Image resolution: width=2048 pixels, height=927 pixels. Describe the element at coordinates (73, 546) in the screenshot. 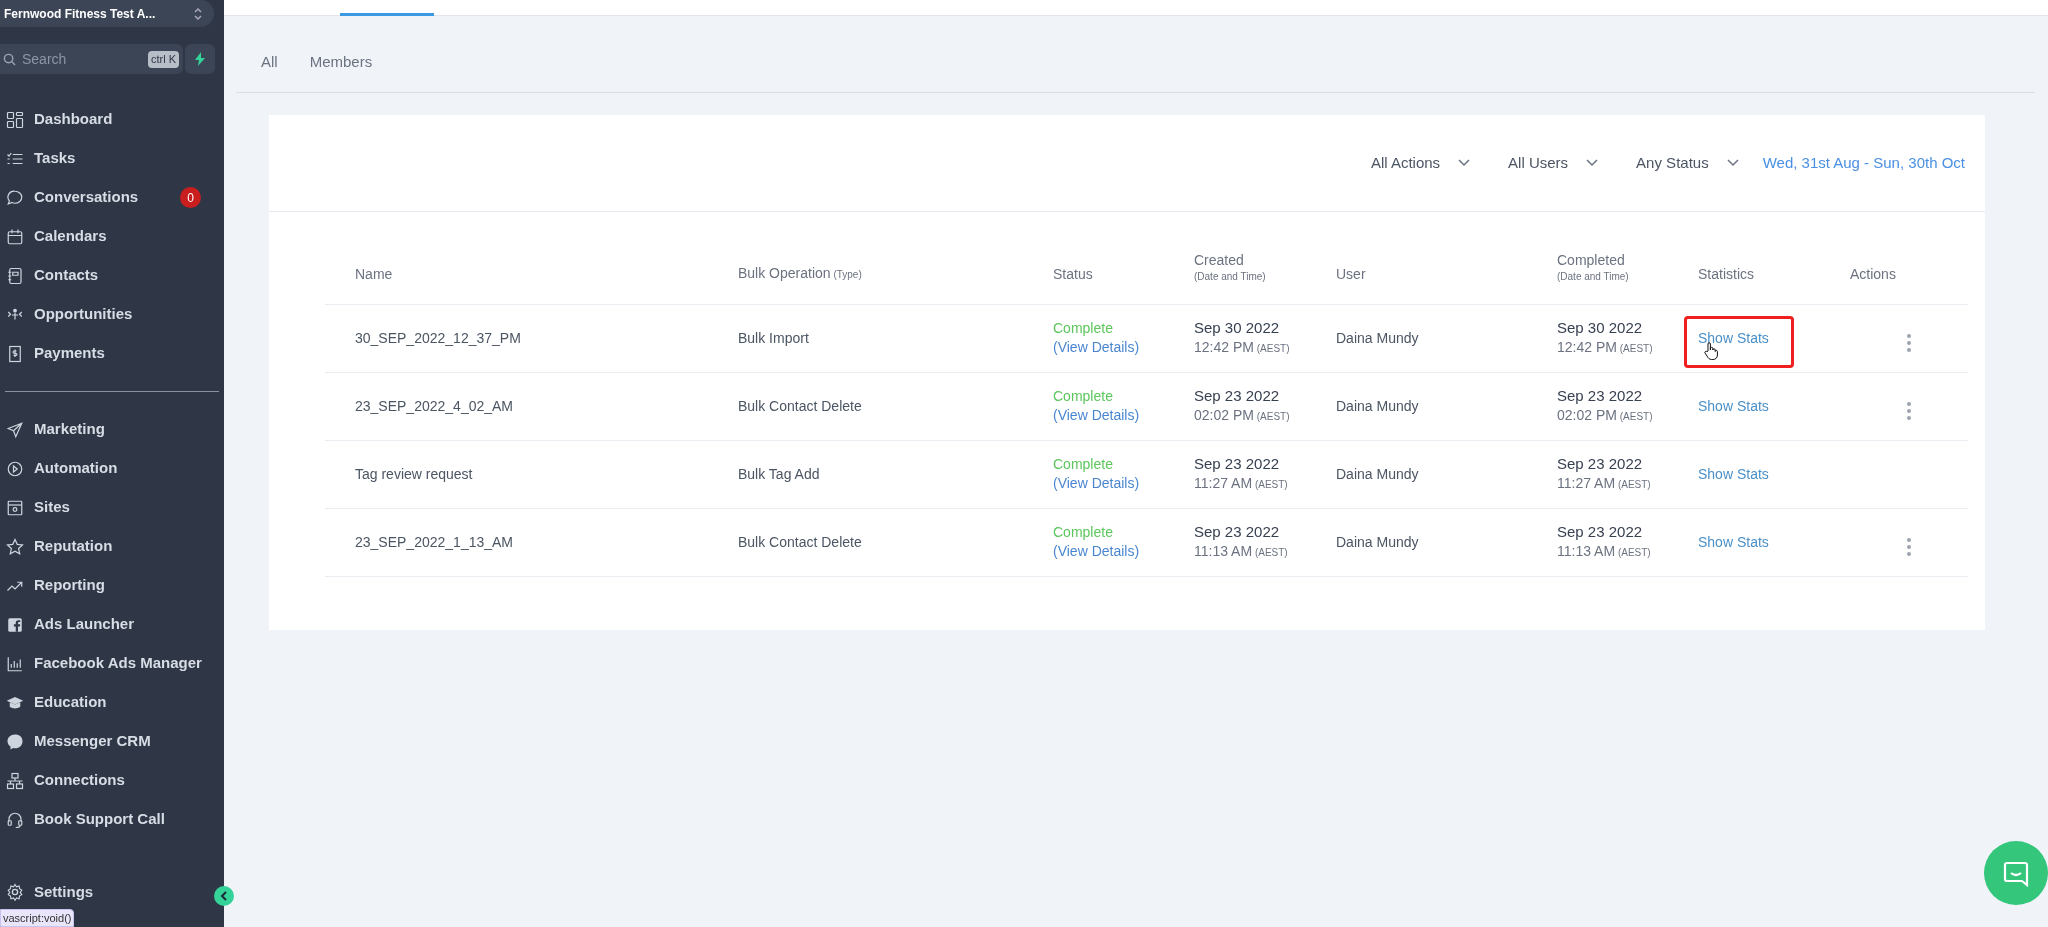

I see `nav-link: Reputation` at that location.